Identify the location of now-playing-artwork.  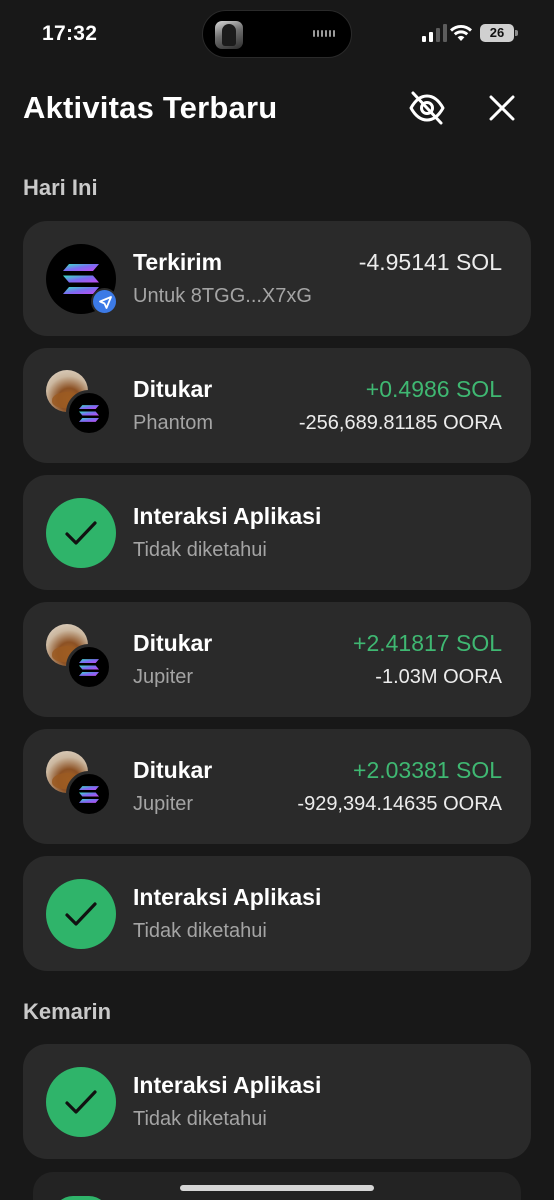
(229, 35).